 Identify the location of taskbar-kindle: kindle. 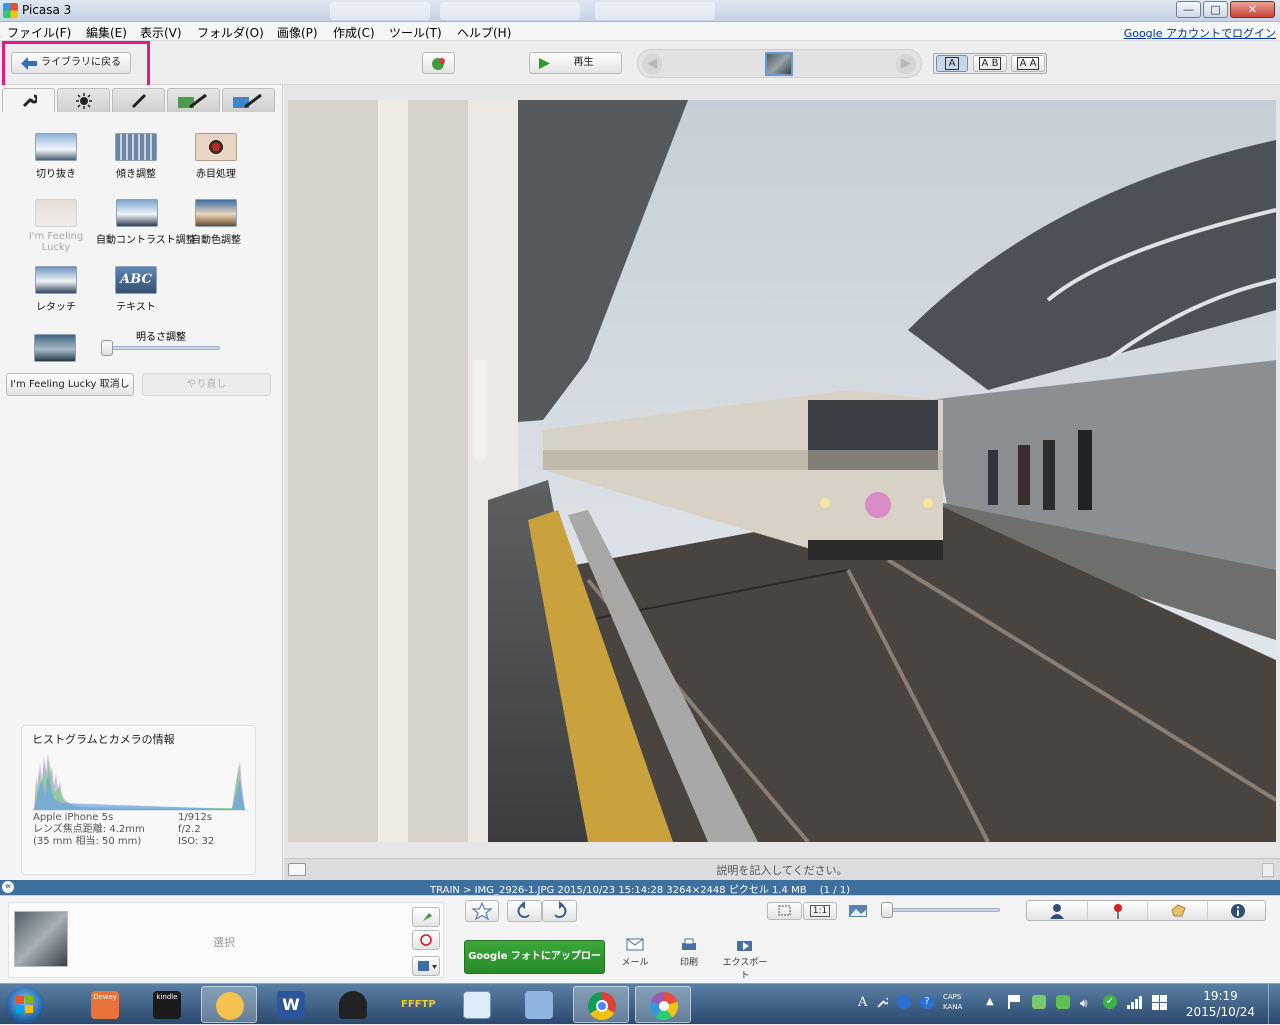
(167, 1004).